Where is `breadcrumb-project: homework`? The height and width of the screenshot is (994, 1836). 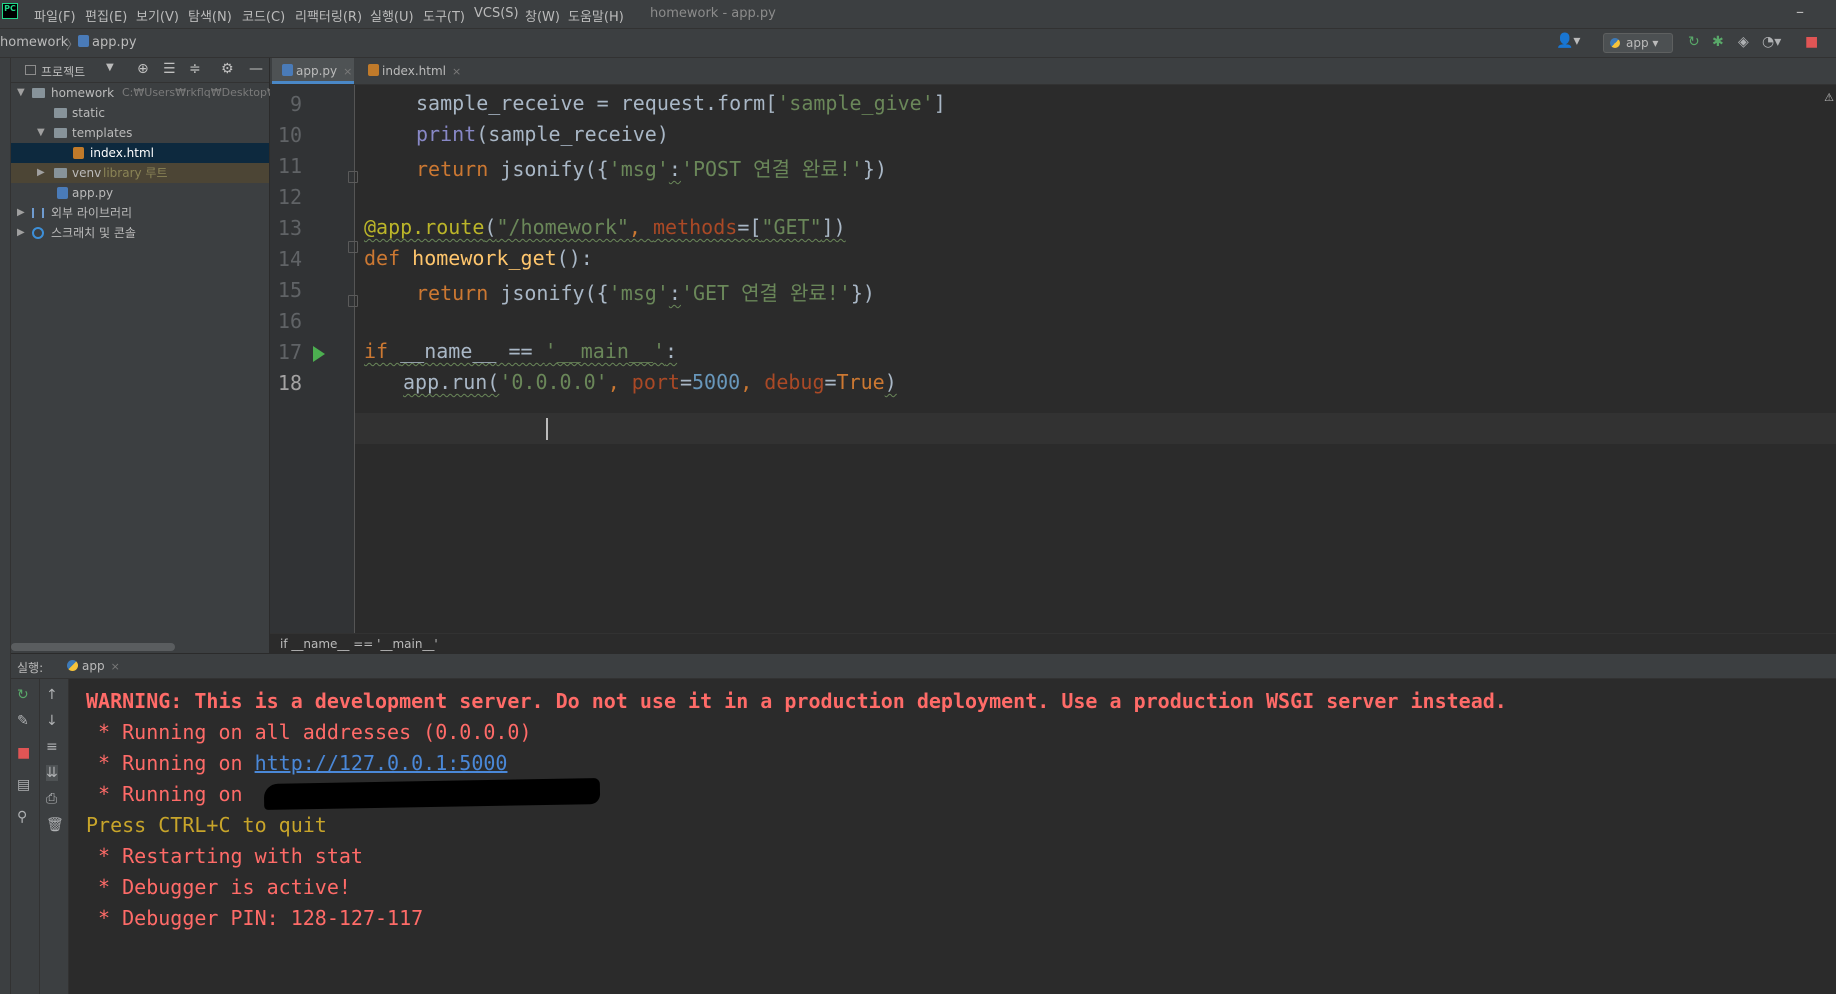 breadcrumb-project: homework is located at coordinates (34, 42).